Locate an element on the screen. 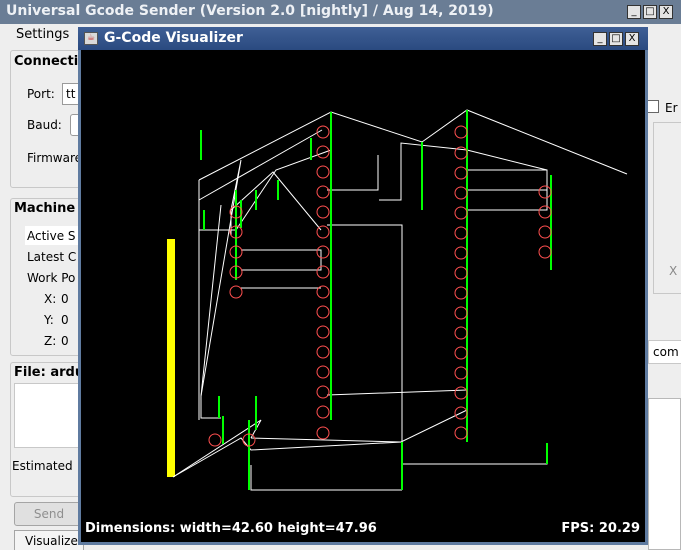  x-value: 0 is located at coordinates (65, 299).